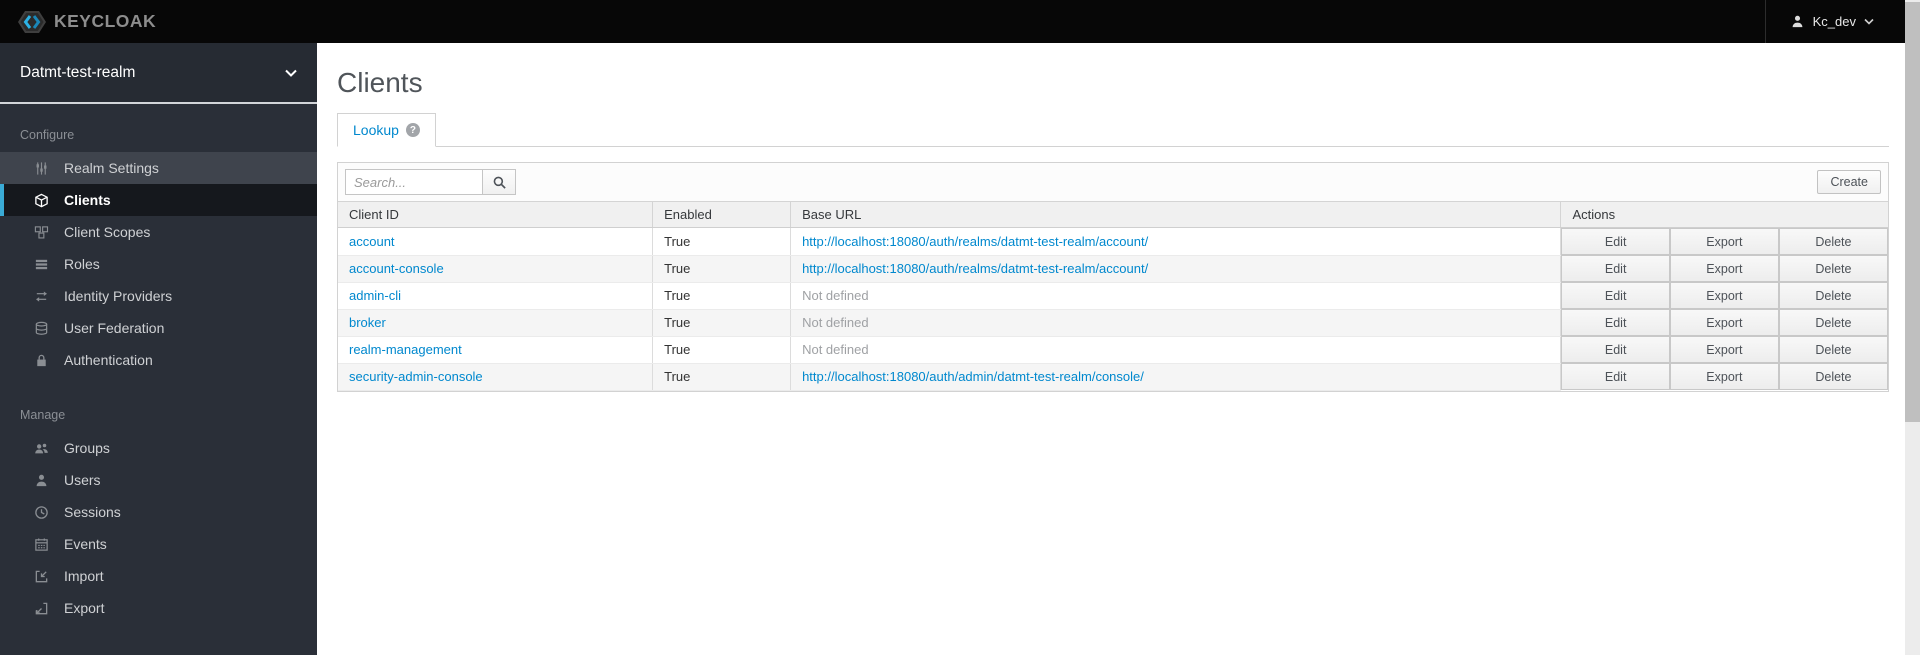 Image resolution: width=1920 pixels, height=655 pixels. What do you see at coordinates (108, 360) in the screenshot?
I see `sidebar-item-label: Authentication` at bounding box center [108, 360].